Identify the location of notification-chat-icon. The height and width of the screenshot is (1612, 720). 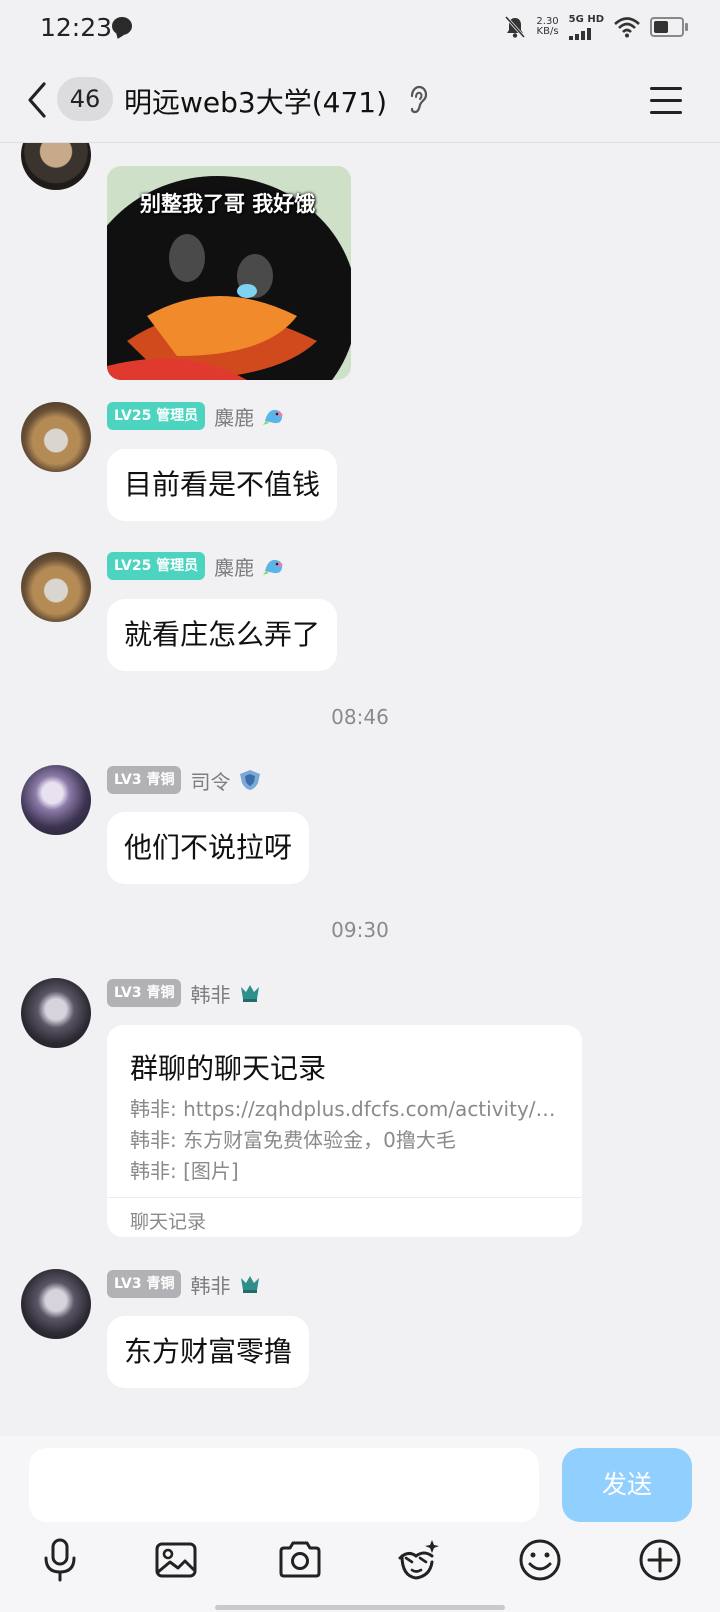
(122, 26).